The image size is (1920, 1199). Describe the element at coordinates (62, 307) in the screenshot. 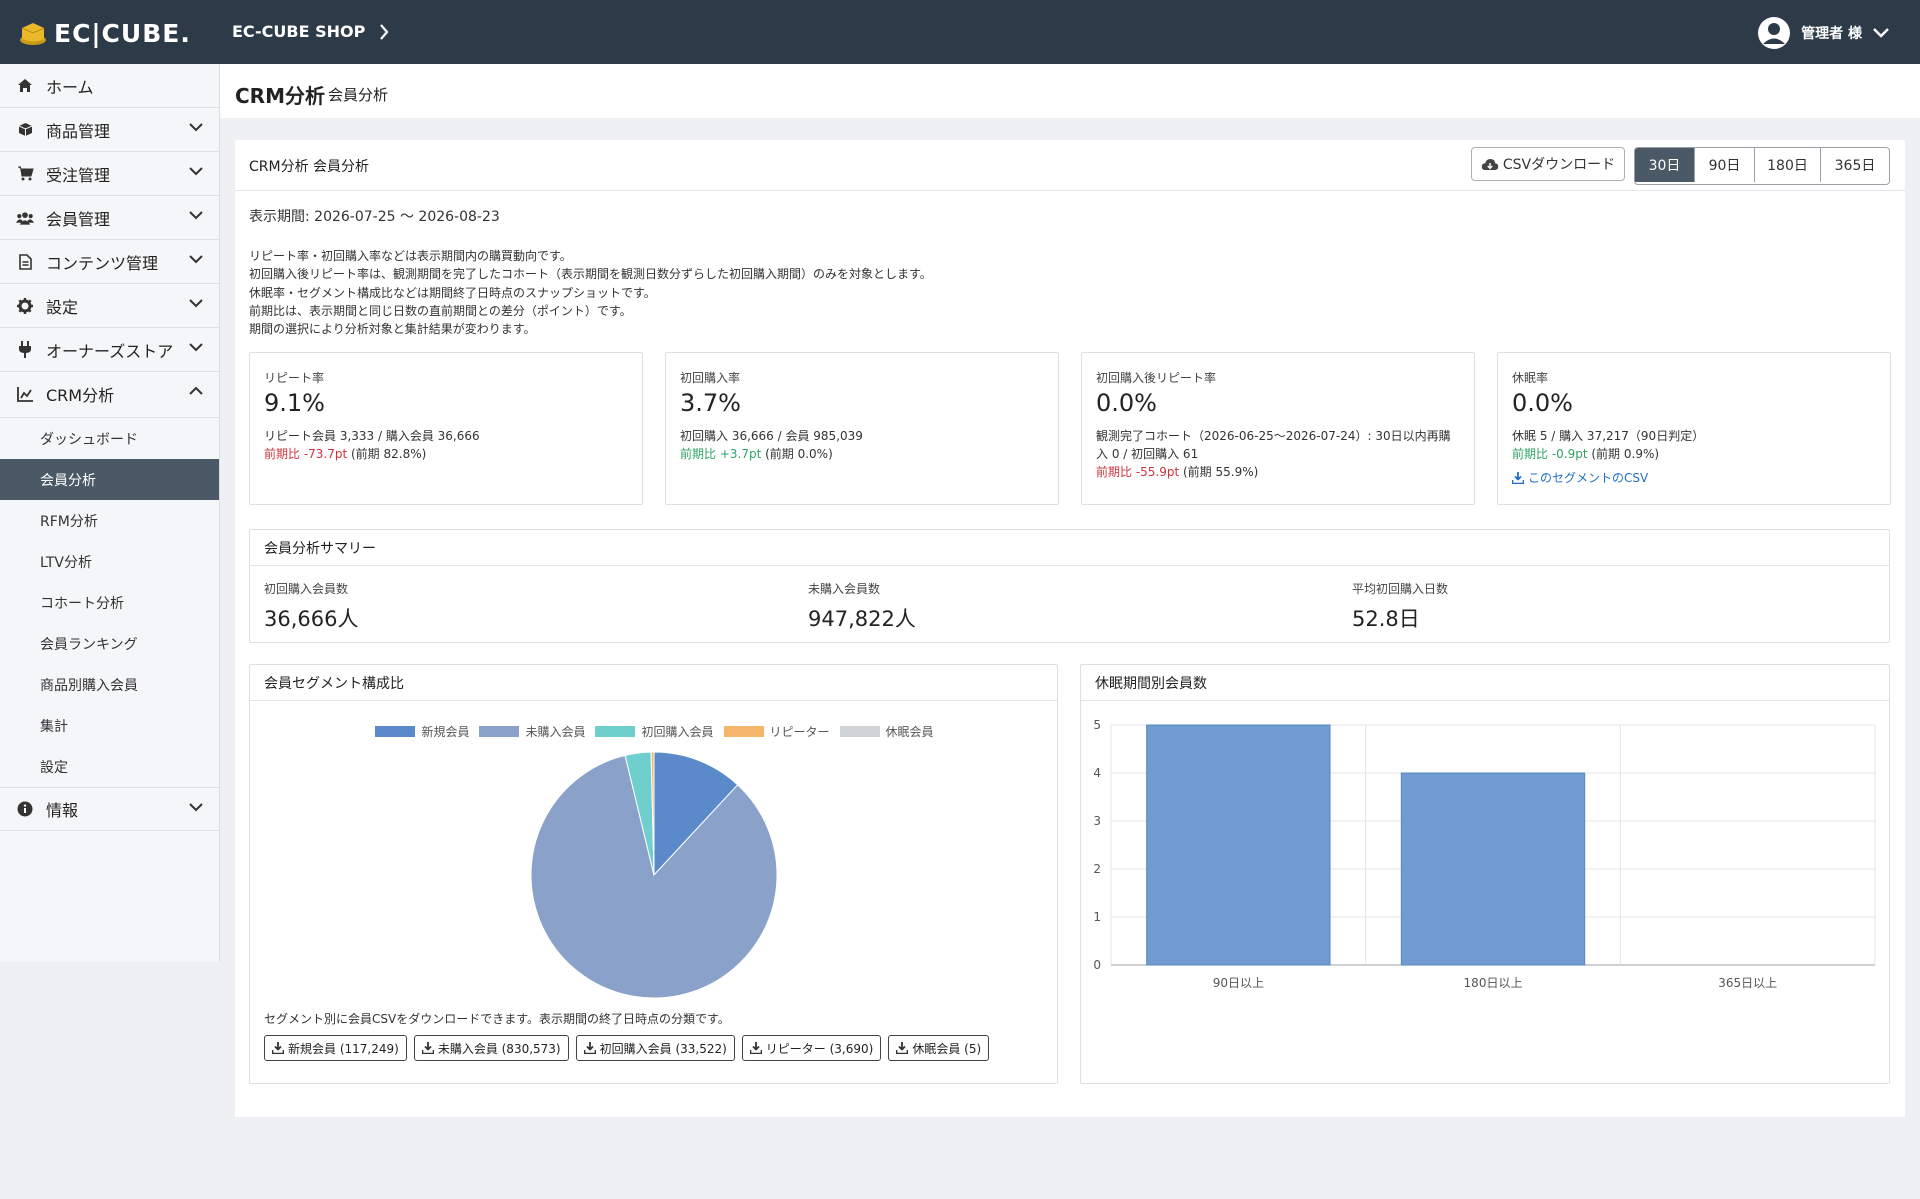

I see `sidebar-item-label: 設定` at that location.